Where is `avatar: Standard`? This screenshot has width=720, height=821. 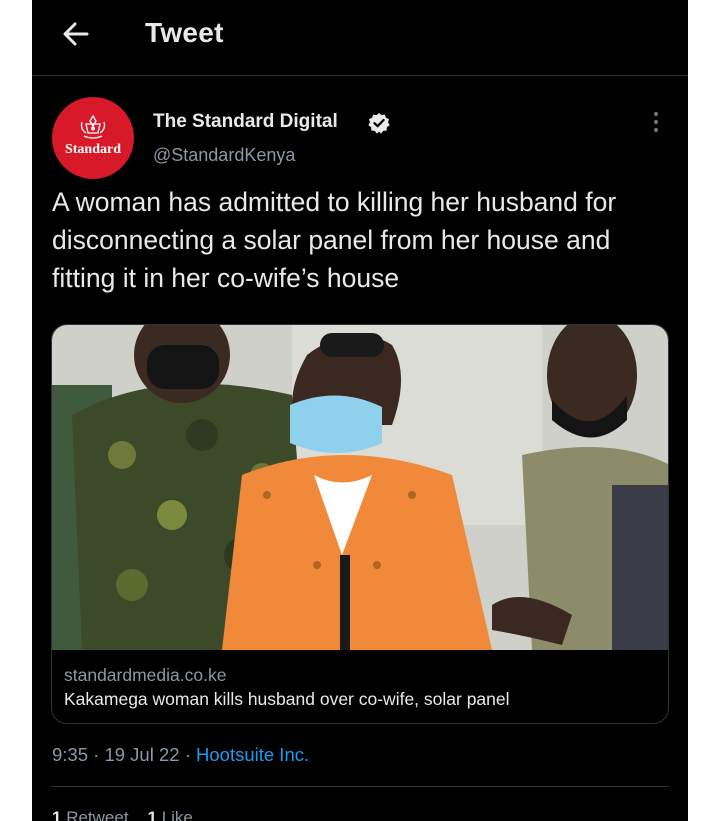 avatar: Standard is located at coordinates (93, 138).